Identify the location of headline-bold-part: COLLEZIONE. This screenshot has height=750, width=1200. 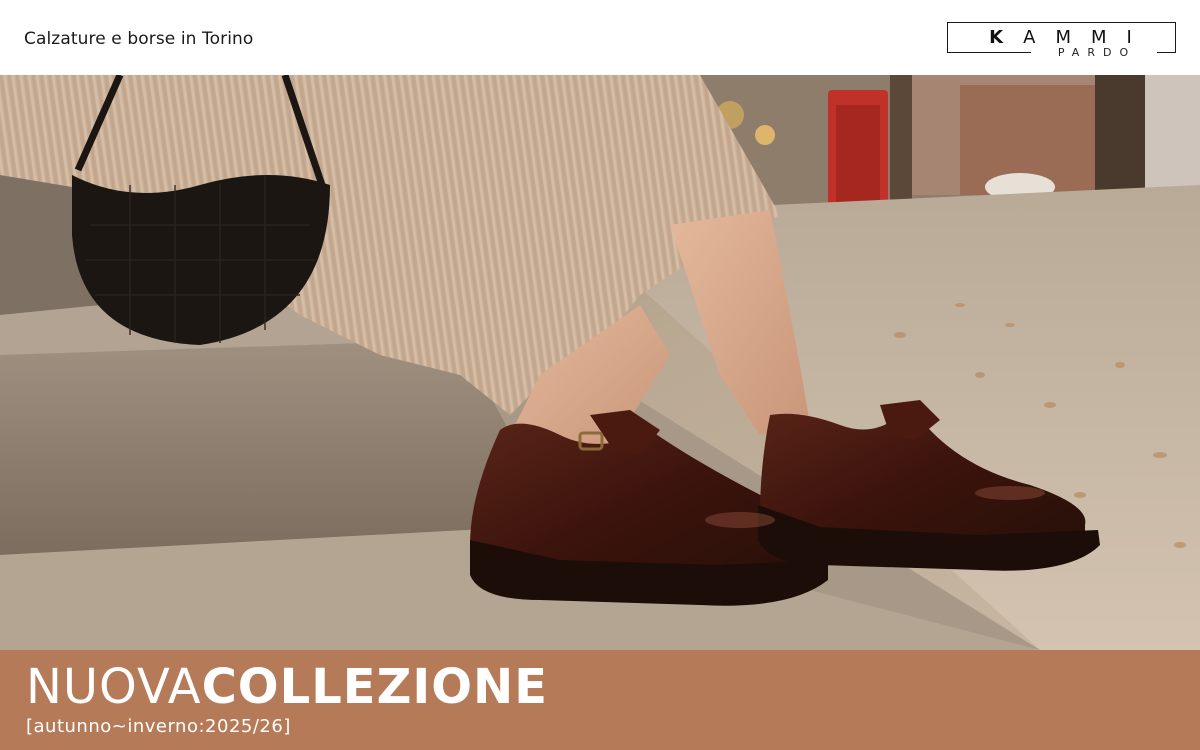
(374, 687).